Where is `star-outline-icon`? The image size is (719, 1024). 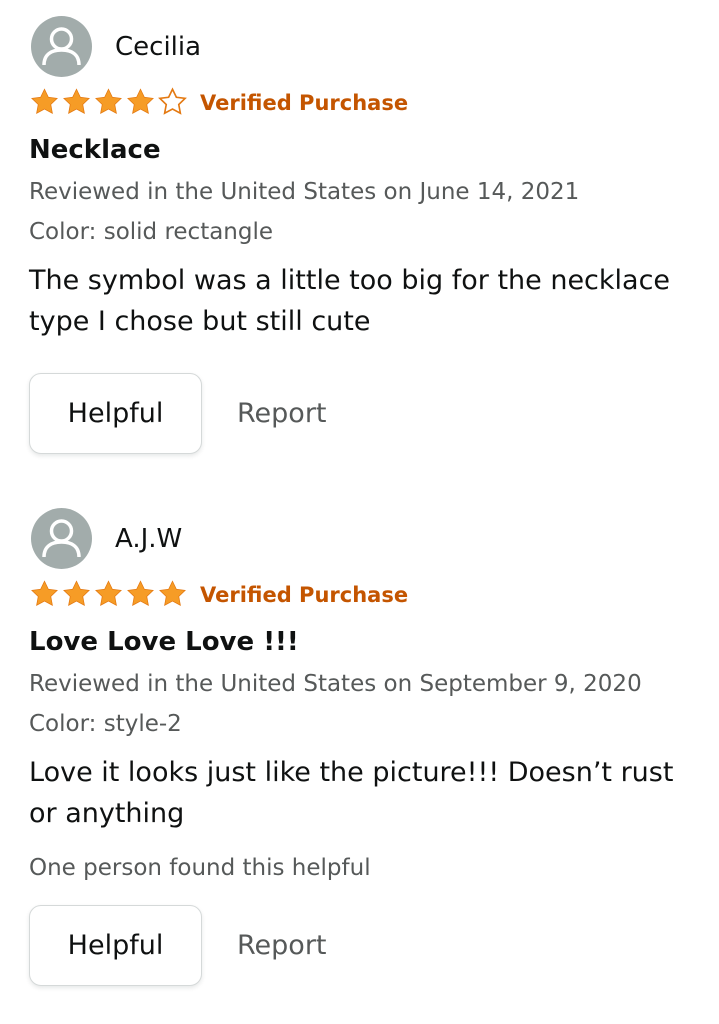 star-outline-icon is located at coordinates (172, 102).